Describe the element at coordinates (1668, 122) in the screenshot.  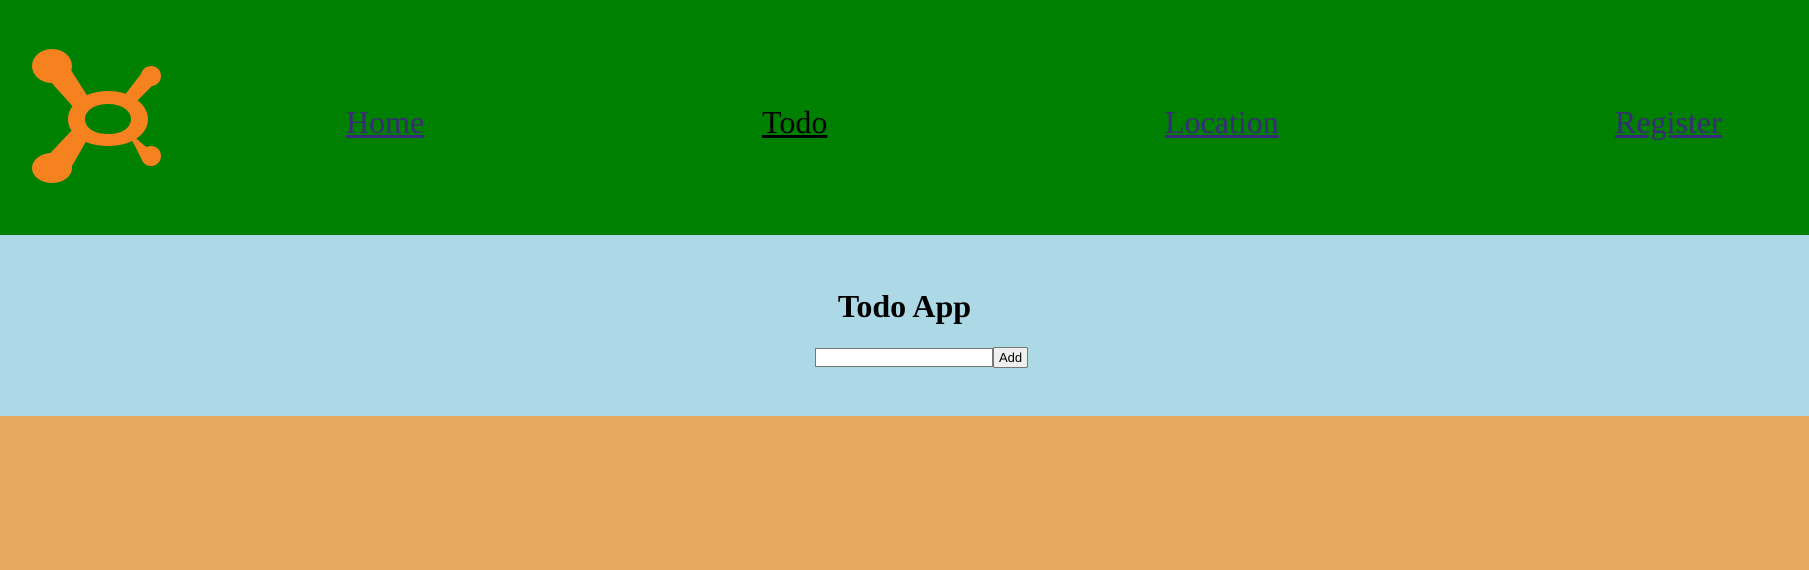
I see `nav-link-register: Register` at that location.